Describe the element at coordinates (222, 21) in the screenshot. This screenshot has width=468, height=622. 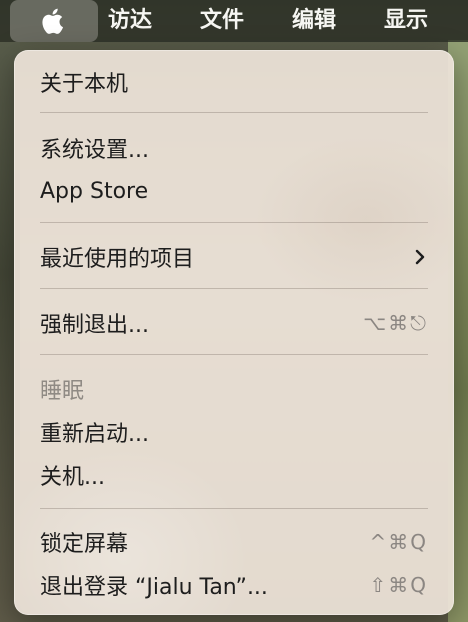
I see `menubar-file: 文件` at that location.